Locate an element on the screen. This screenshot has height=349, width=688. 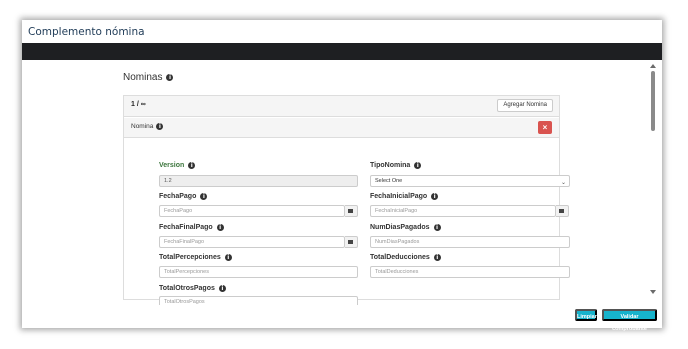
tipo-nomina-value: Select One is located at coordinates (389, 181).